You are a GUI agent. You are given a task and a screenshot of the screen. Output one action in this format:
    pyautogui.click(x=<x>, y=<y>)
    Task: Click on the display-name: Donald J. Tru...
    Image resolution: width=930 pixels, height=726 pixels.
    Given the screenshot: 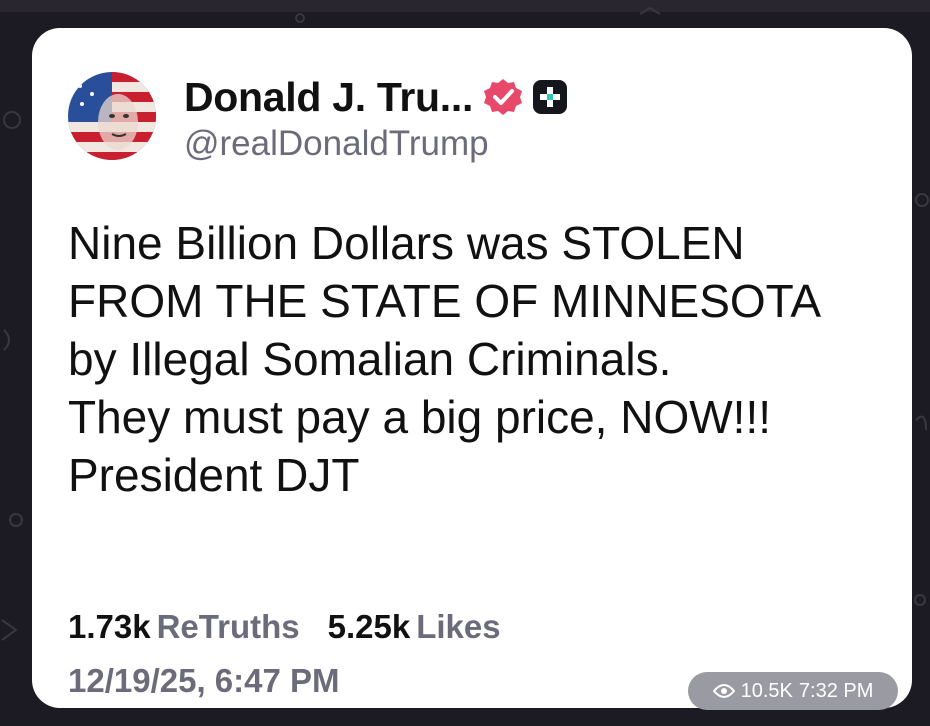 What is the action you would take?
    pyautogui.click(x=328, y=97)
    